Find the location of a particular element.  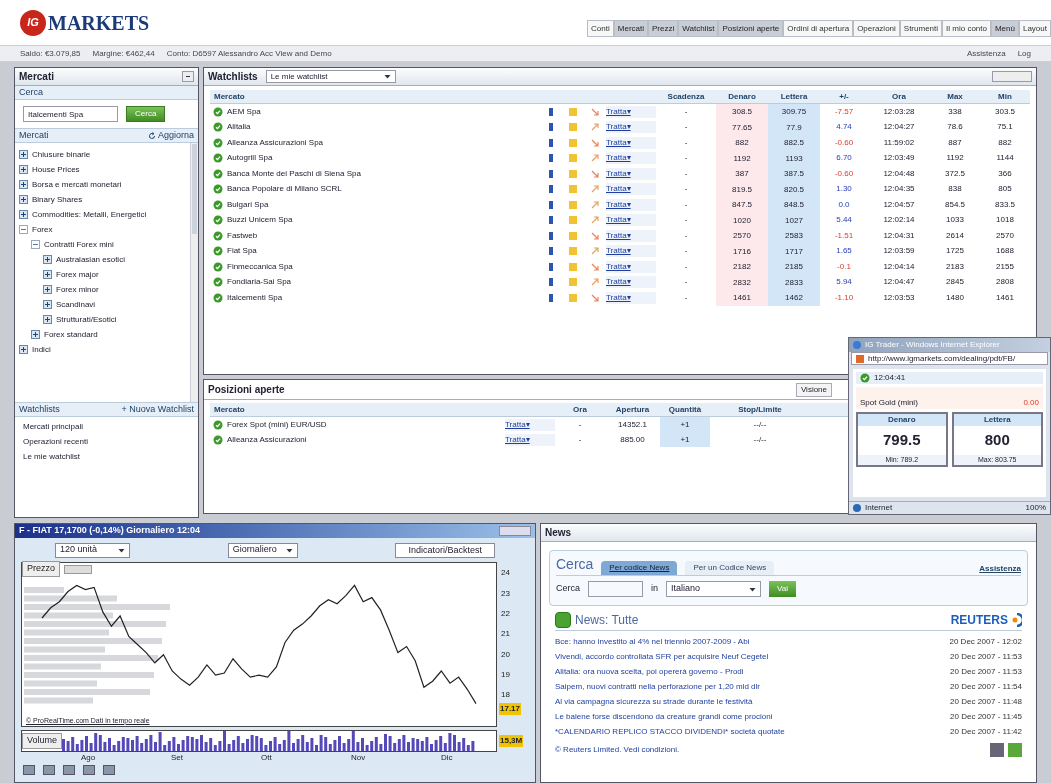

tree-item: Binary Shares is located at coordinates (57, 199).